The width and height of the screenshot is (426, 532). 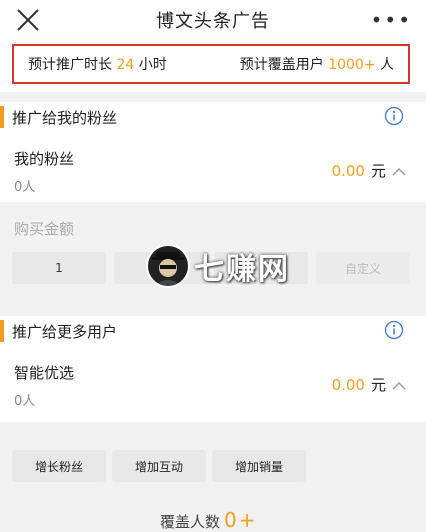 I want to click on section-header: 推广给我的粉丝, so click(x=213, y=117).